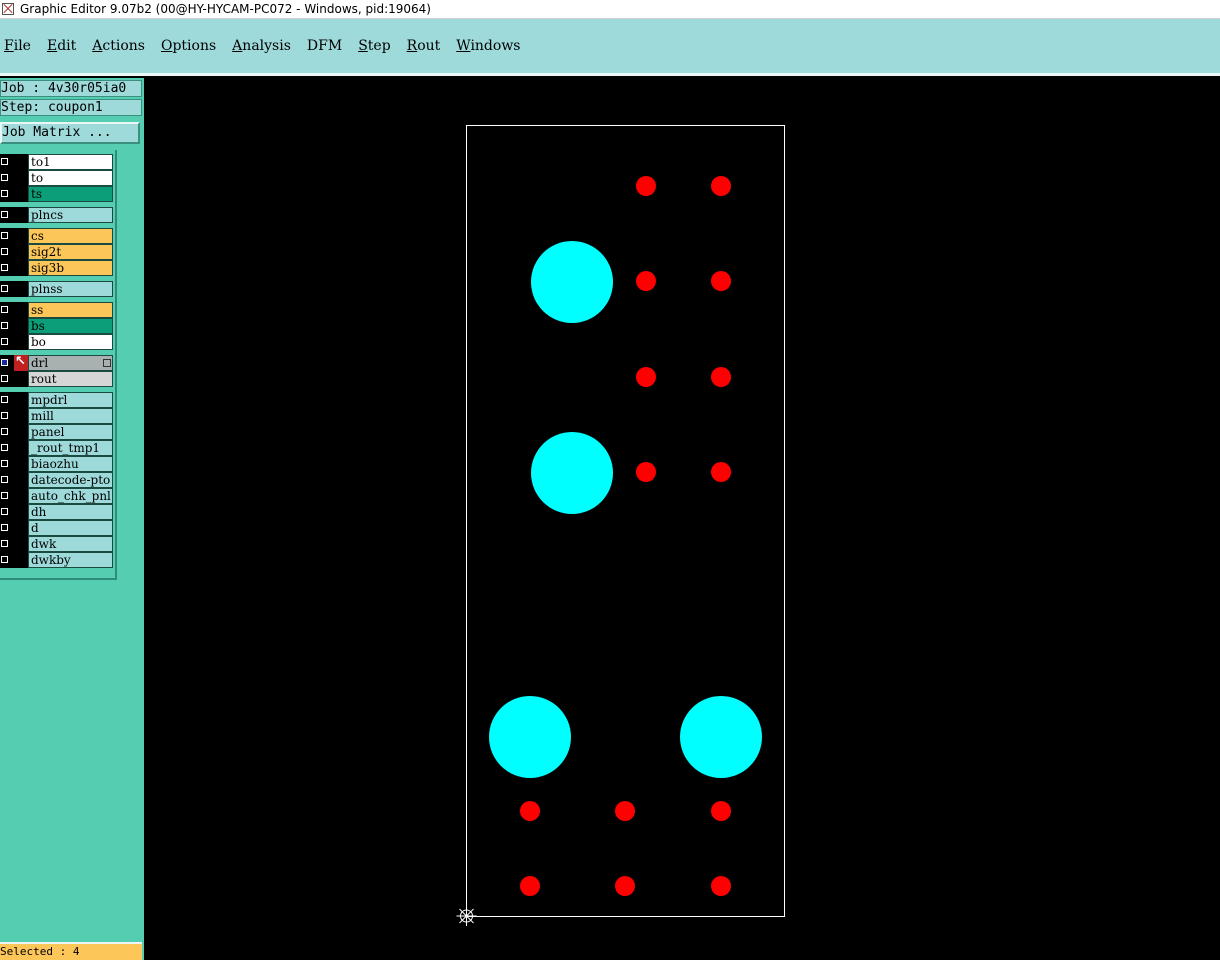  I want to click on layer-row-auto-chk-pnl: auto_chk_pnl, so click(57, 496).